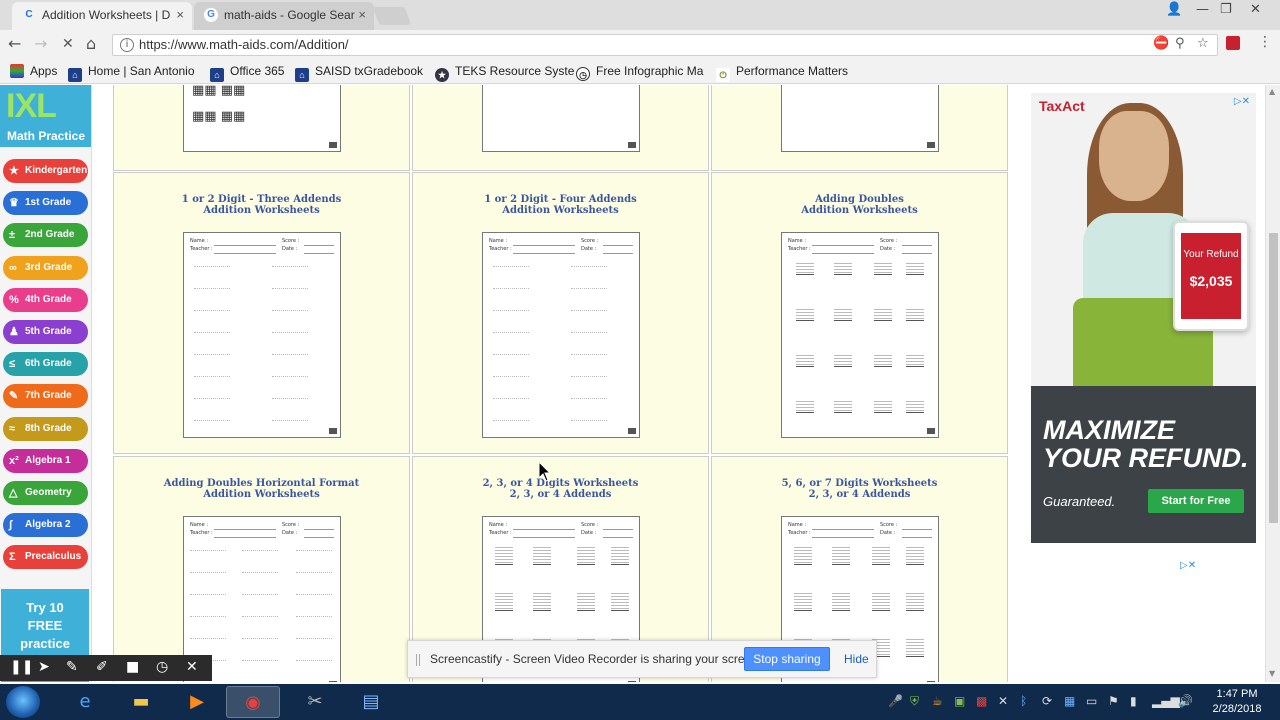 Image resolution: width=1280 pixels, height=720 pixels. Describe the element at coordinates (1273, 378) in the screenshot. I see `scrollbar-thumb` at that location.